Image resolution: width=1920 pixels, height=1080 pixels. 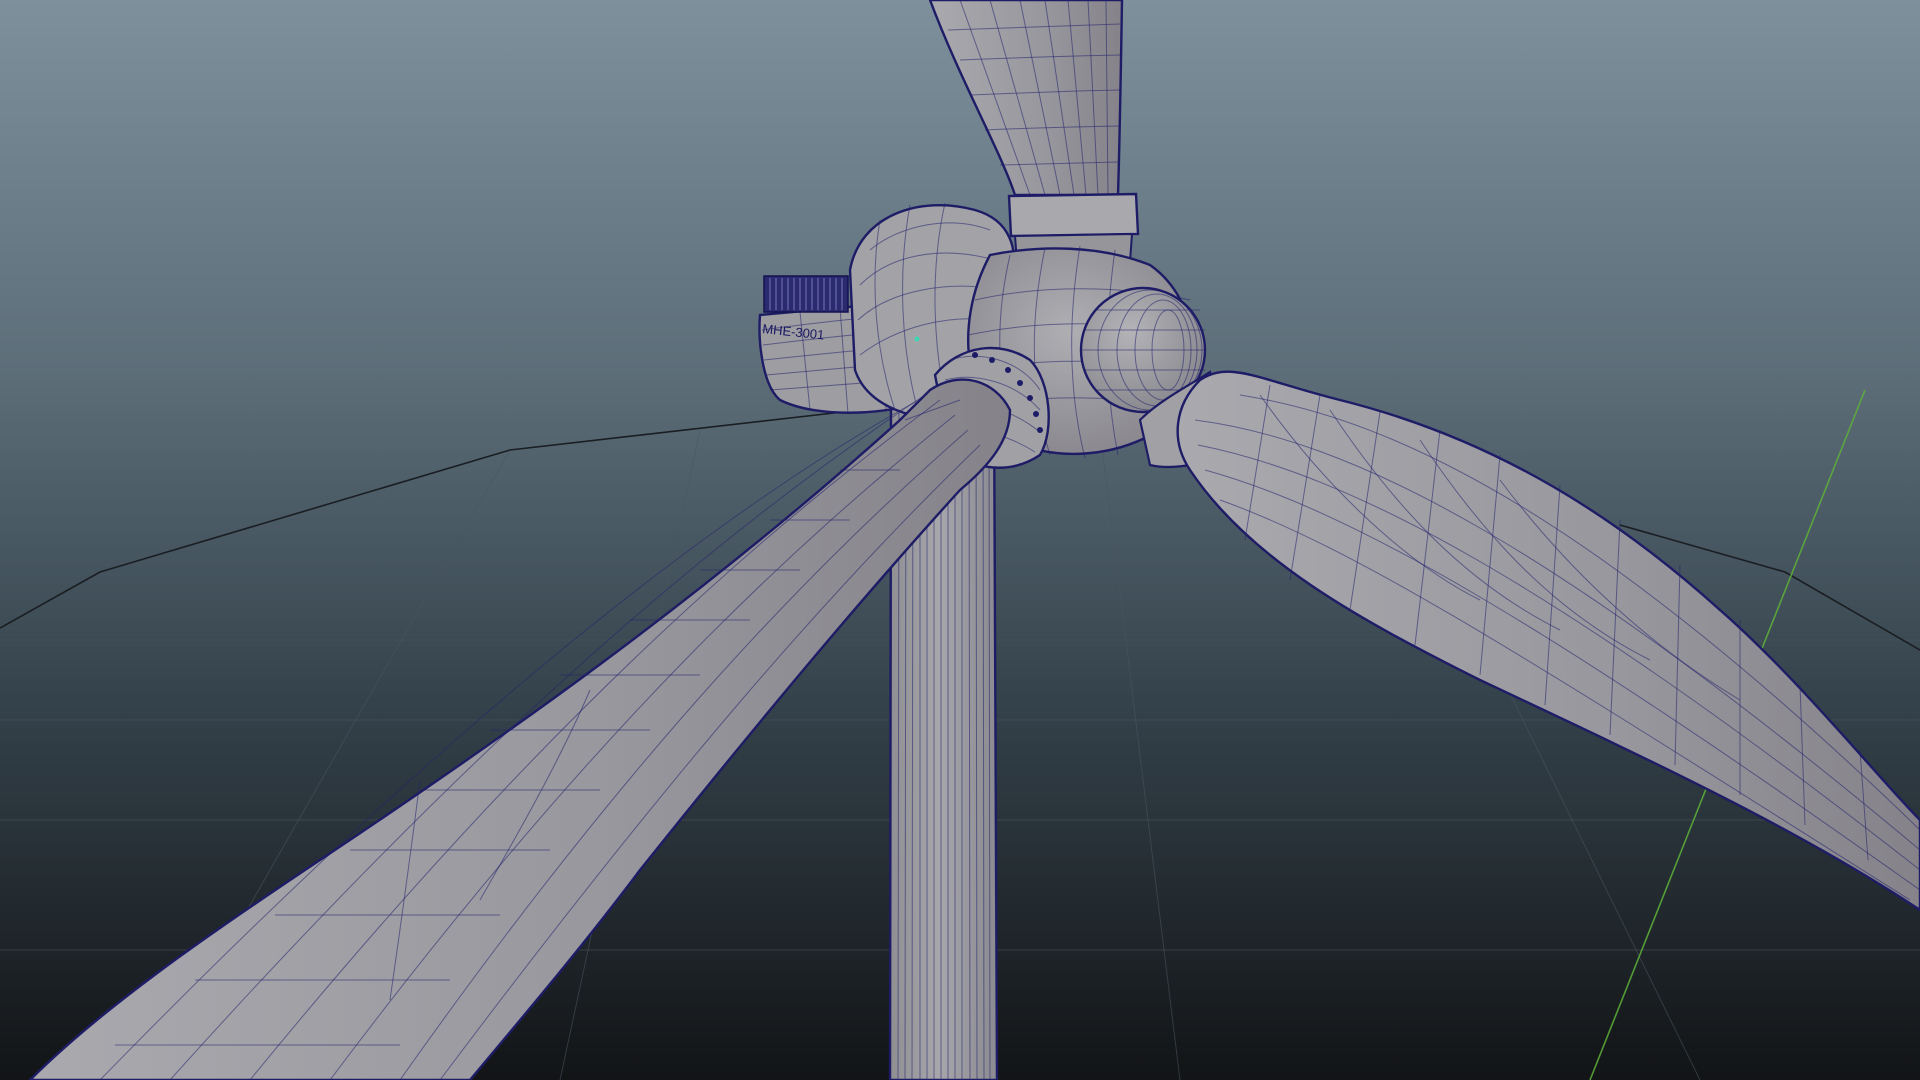 What do you see at coordinates (917, 339) in the screenshot?
I see `pivot-dot-icon` at bounding box center [917, 339].